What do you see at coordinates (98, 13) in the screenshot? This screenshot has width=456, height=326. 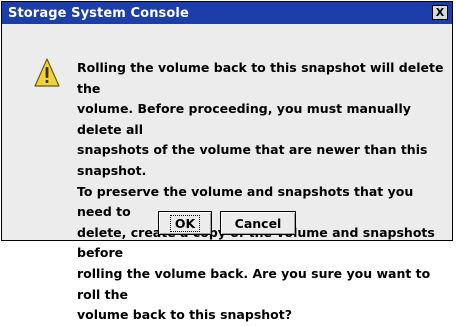 I see `window-title: Storage System Console` at bounding box center [98, 13].